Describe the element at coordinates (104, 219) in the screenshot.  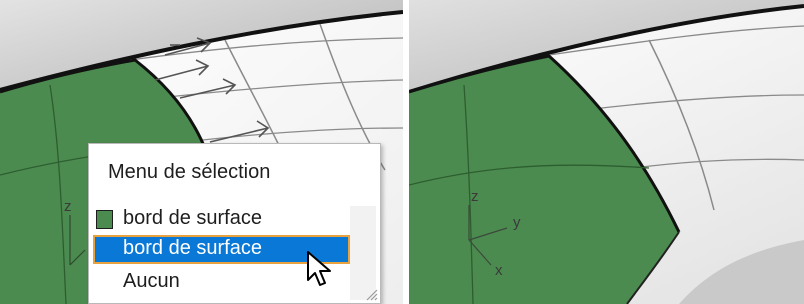
I see `green-surface-swatch-icon` at that location.